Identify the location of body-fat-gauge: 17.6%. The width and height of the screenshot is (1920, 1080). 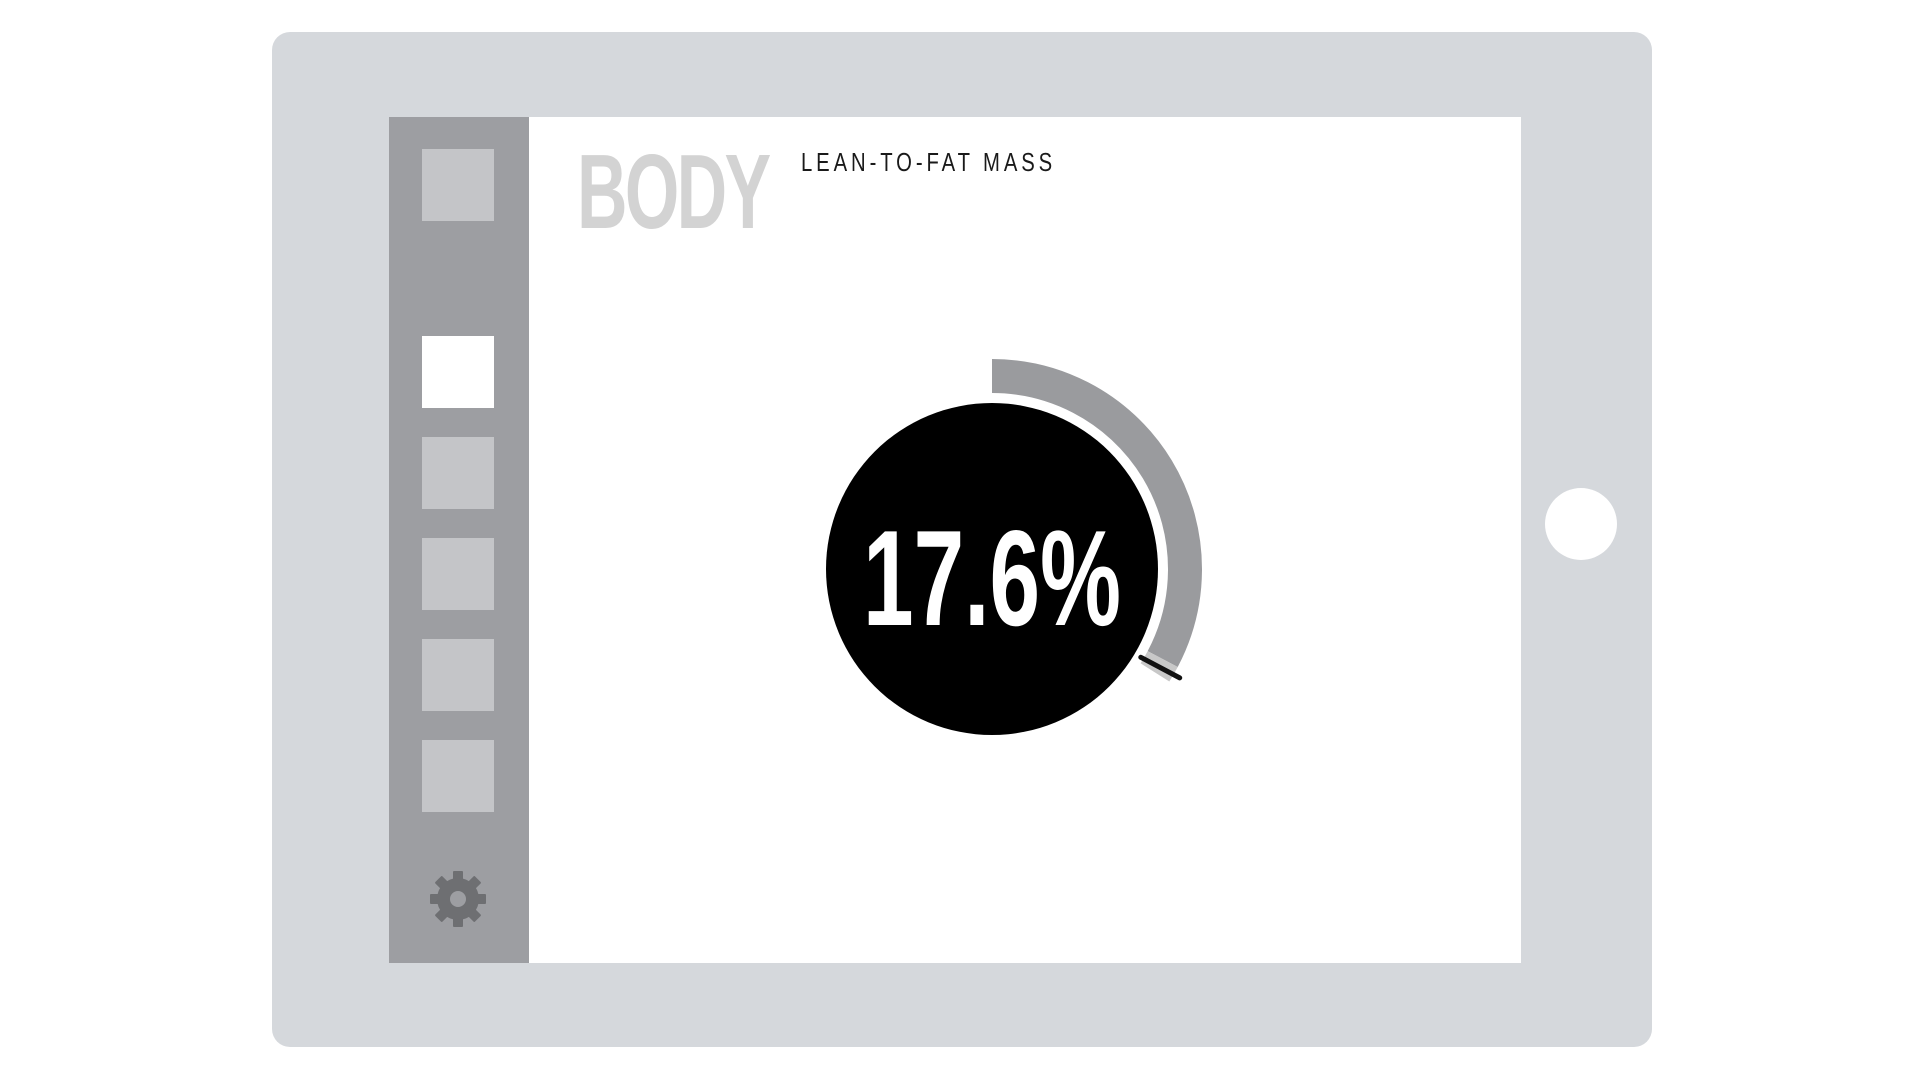
(1014, 547).